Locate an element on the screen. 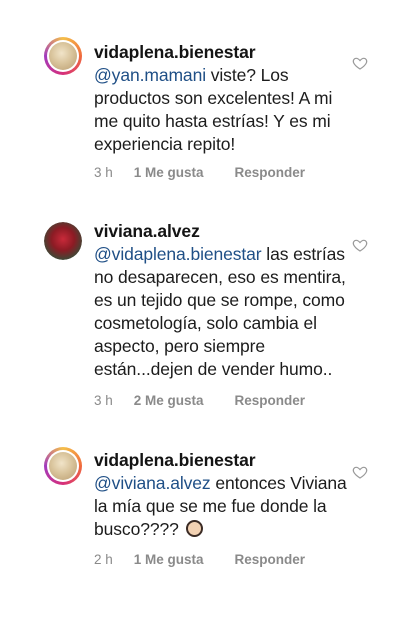 The width and height of the screenshot is (420, 630). woman-facepalming-emoji-icon is located at coordinates (194, 528).